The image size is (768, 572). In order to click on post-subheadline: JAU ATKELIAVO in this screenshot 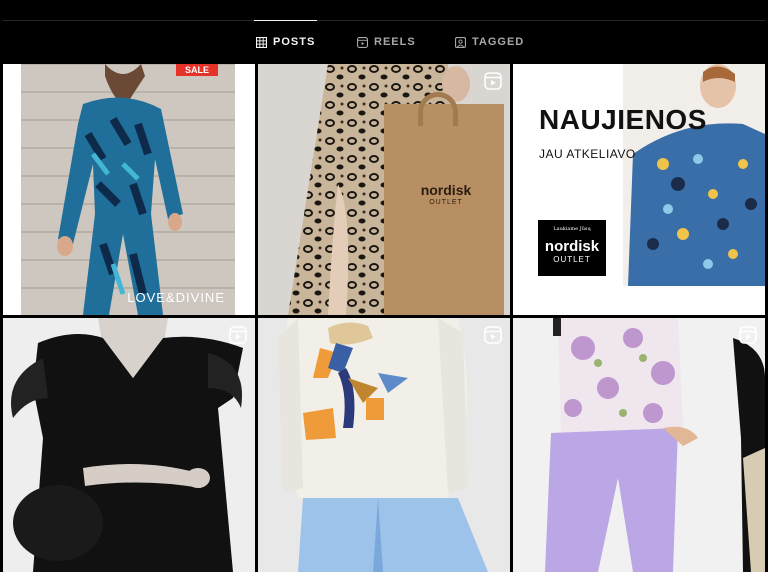, I will do `click(587, 154)`.